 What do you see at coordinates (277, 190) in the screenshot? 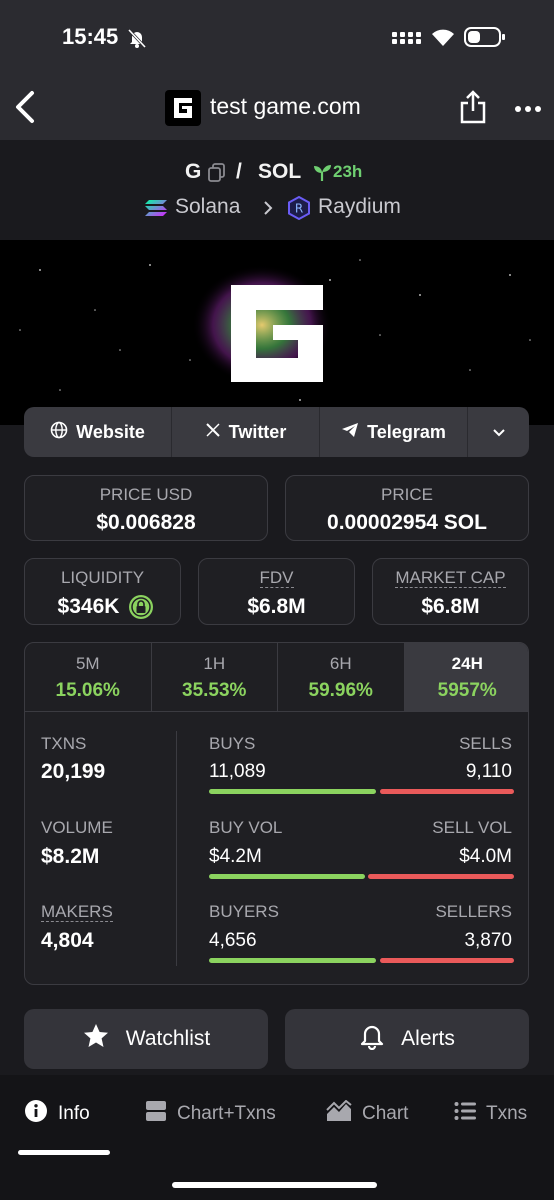
I see `pair-header: G / SOL 23h Solana R Raydium` at bounding box center [277, 190].